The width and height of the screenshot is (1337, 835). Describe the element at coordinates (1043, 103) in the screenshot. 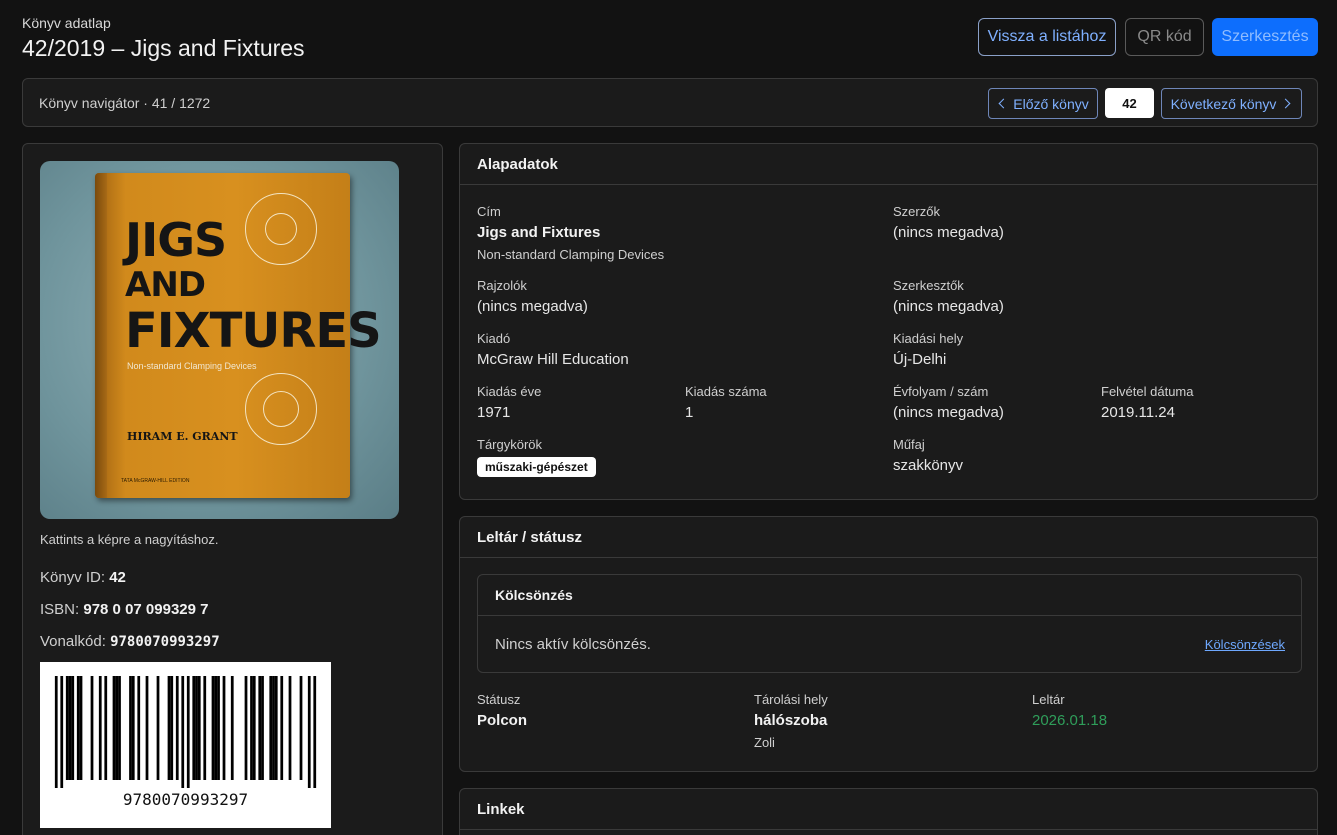

I see `previous-book-button: Előző könyv` at that location.